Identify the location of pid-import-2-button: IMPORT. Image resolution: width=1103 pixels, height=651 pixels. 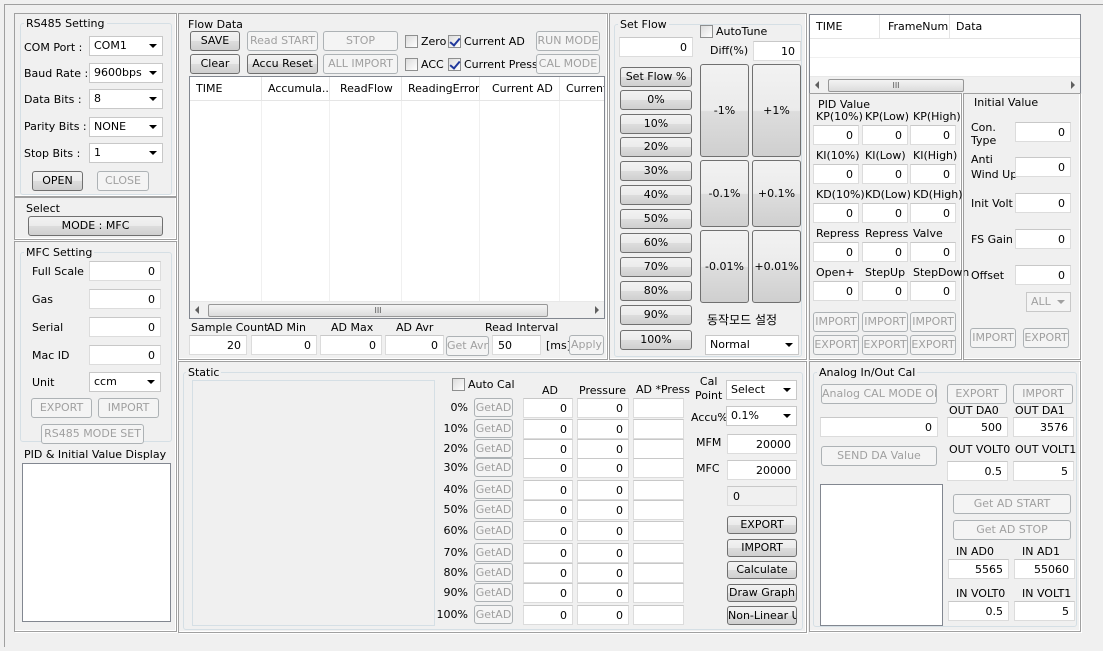
(885, 322).